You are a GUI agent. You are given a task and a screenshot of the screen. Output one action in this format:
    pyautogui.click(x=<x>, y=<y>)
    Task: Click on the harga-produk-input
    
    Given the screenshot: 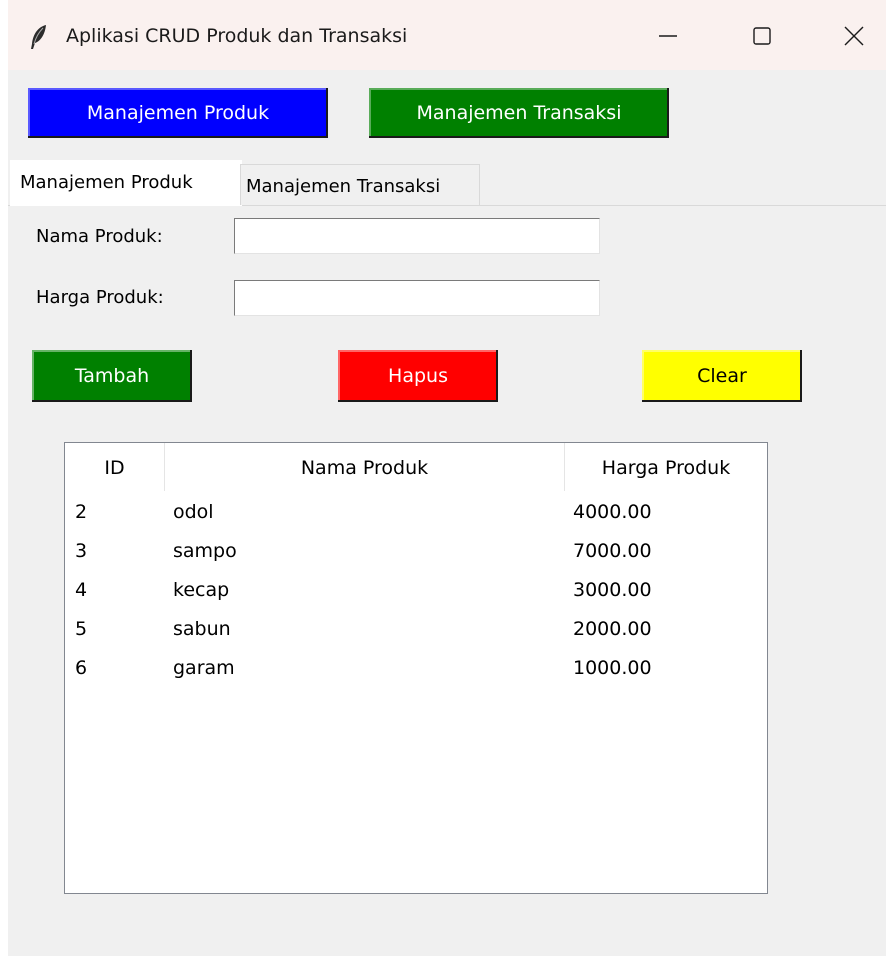 What is the action you would take?
    pyautogui.click(x=417, y=298)
    